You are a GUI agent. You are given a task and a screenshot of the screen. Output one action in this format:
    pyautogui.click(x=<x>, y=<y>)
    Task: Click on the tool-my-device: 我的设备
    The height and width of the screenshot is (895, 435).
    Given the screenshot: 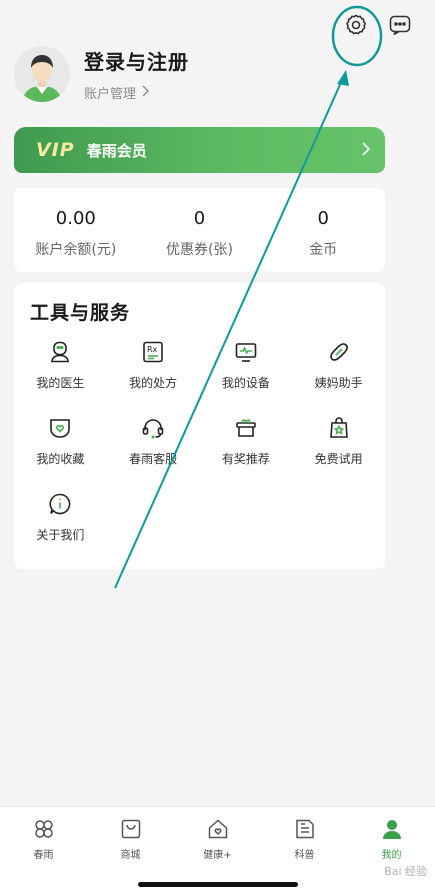 What is the action you would take?
    pyautogui.click(x=246, y=377)
    